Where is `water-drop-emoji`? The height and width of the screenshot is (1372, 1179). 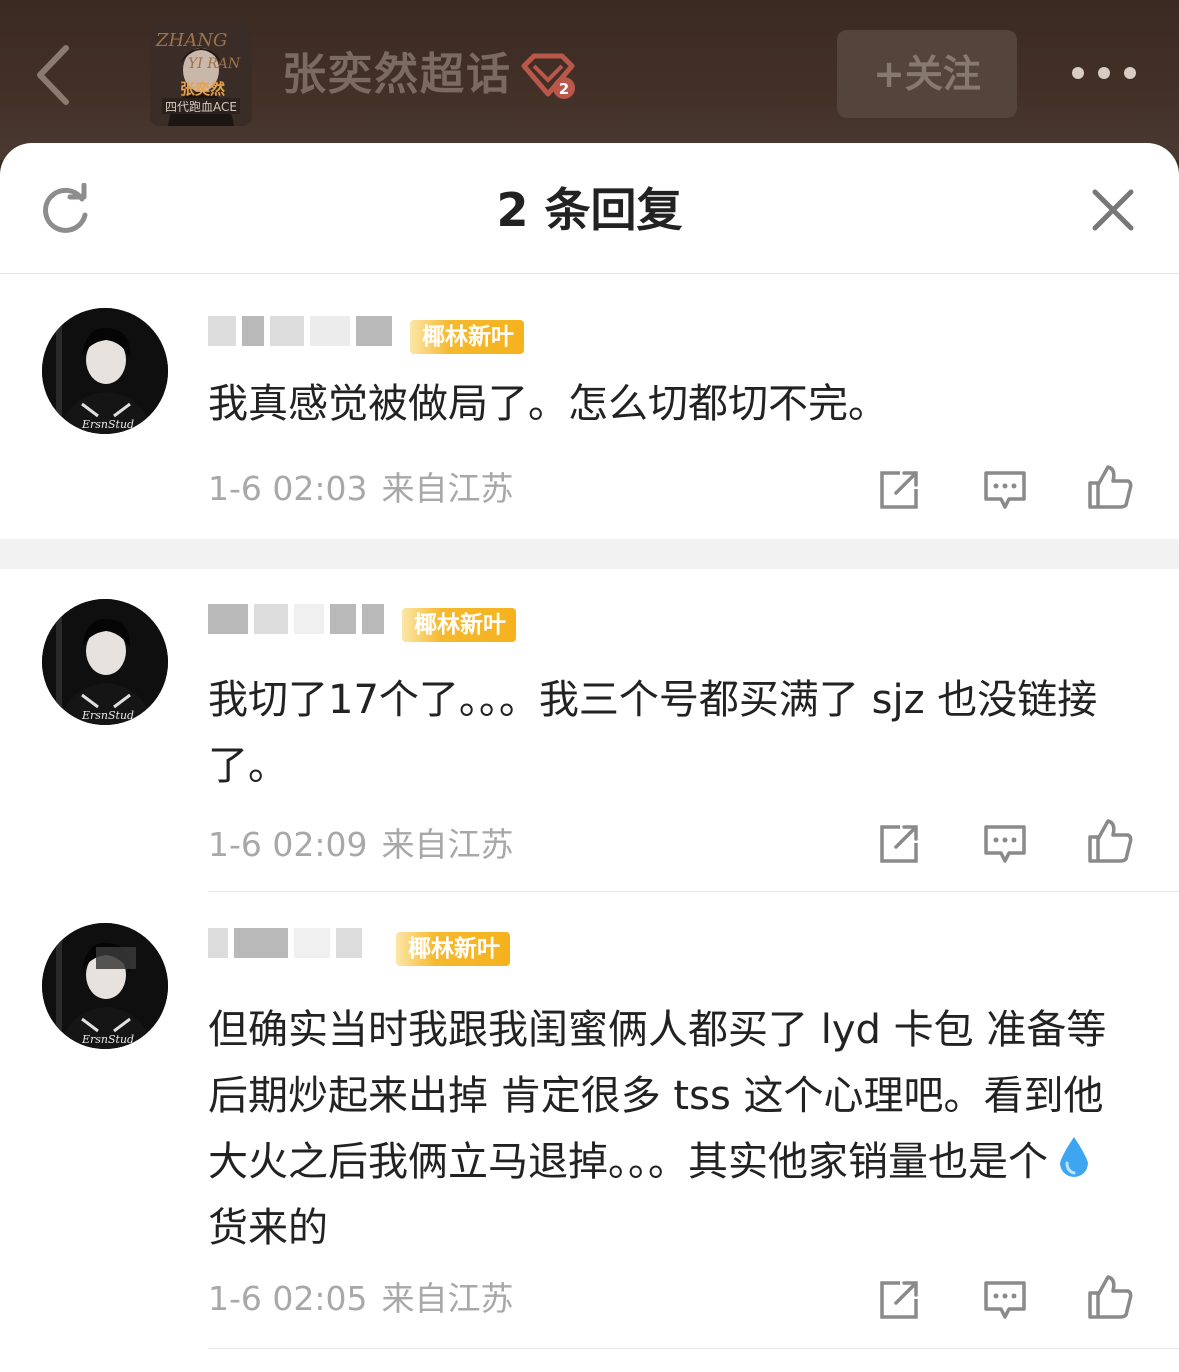
water-drop-emoji is located at coordinates (1074, 1157).